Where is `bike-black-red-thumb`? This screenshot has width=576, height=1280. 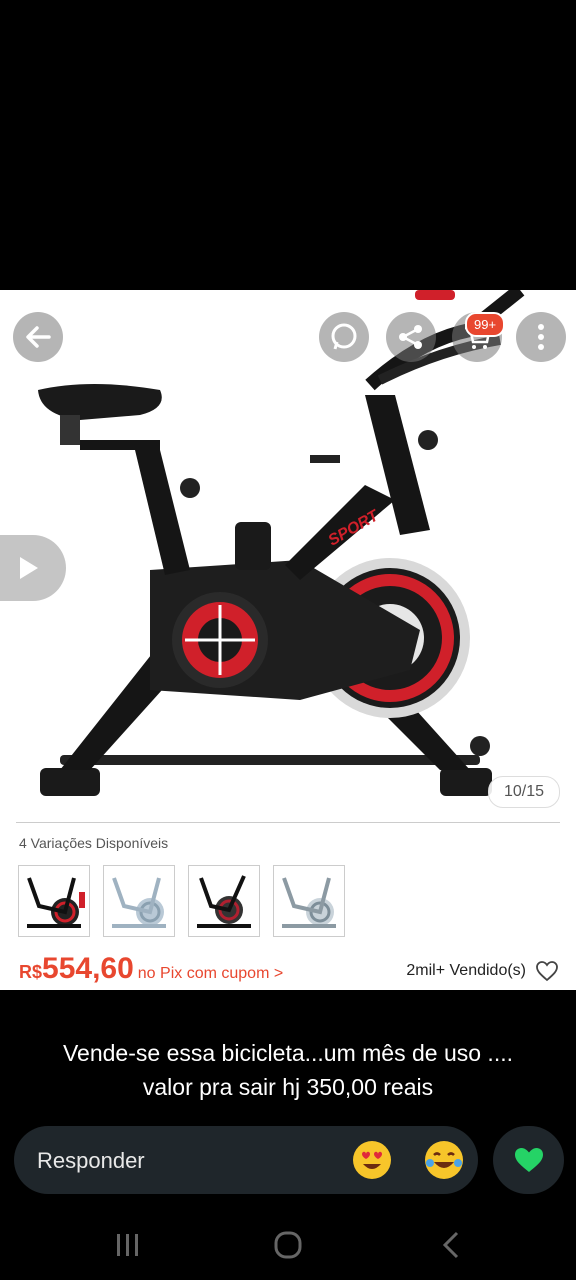 bike-black-red-thumb is located at coordinates (56, 902).